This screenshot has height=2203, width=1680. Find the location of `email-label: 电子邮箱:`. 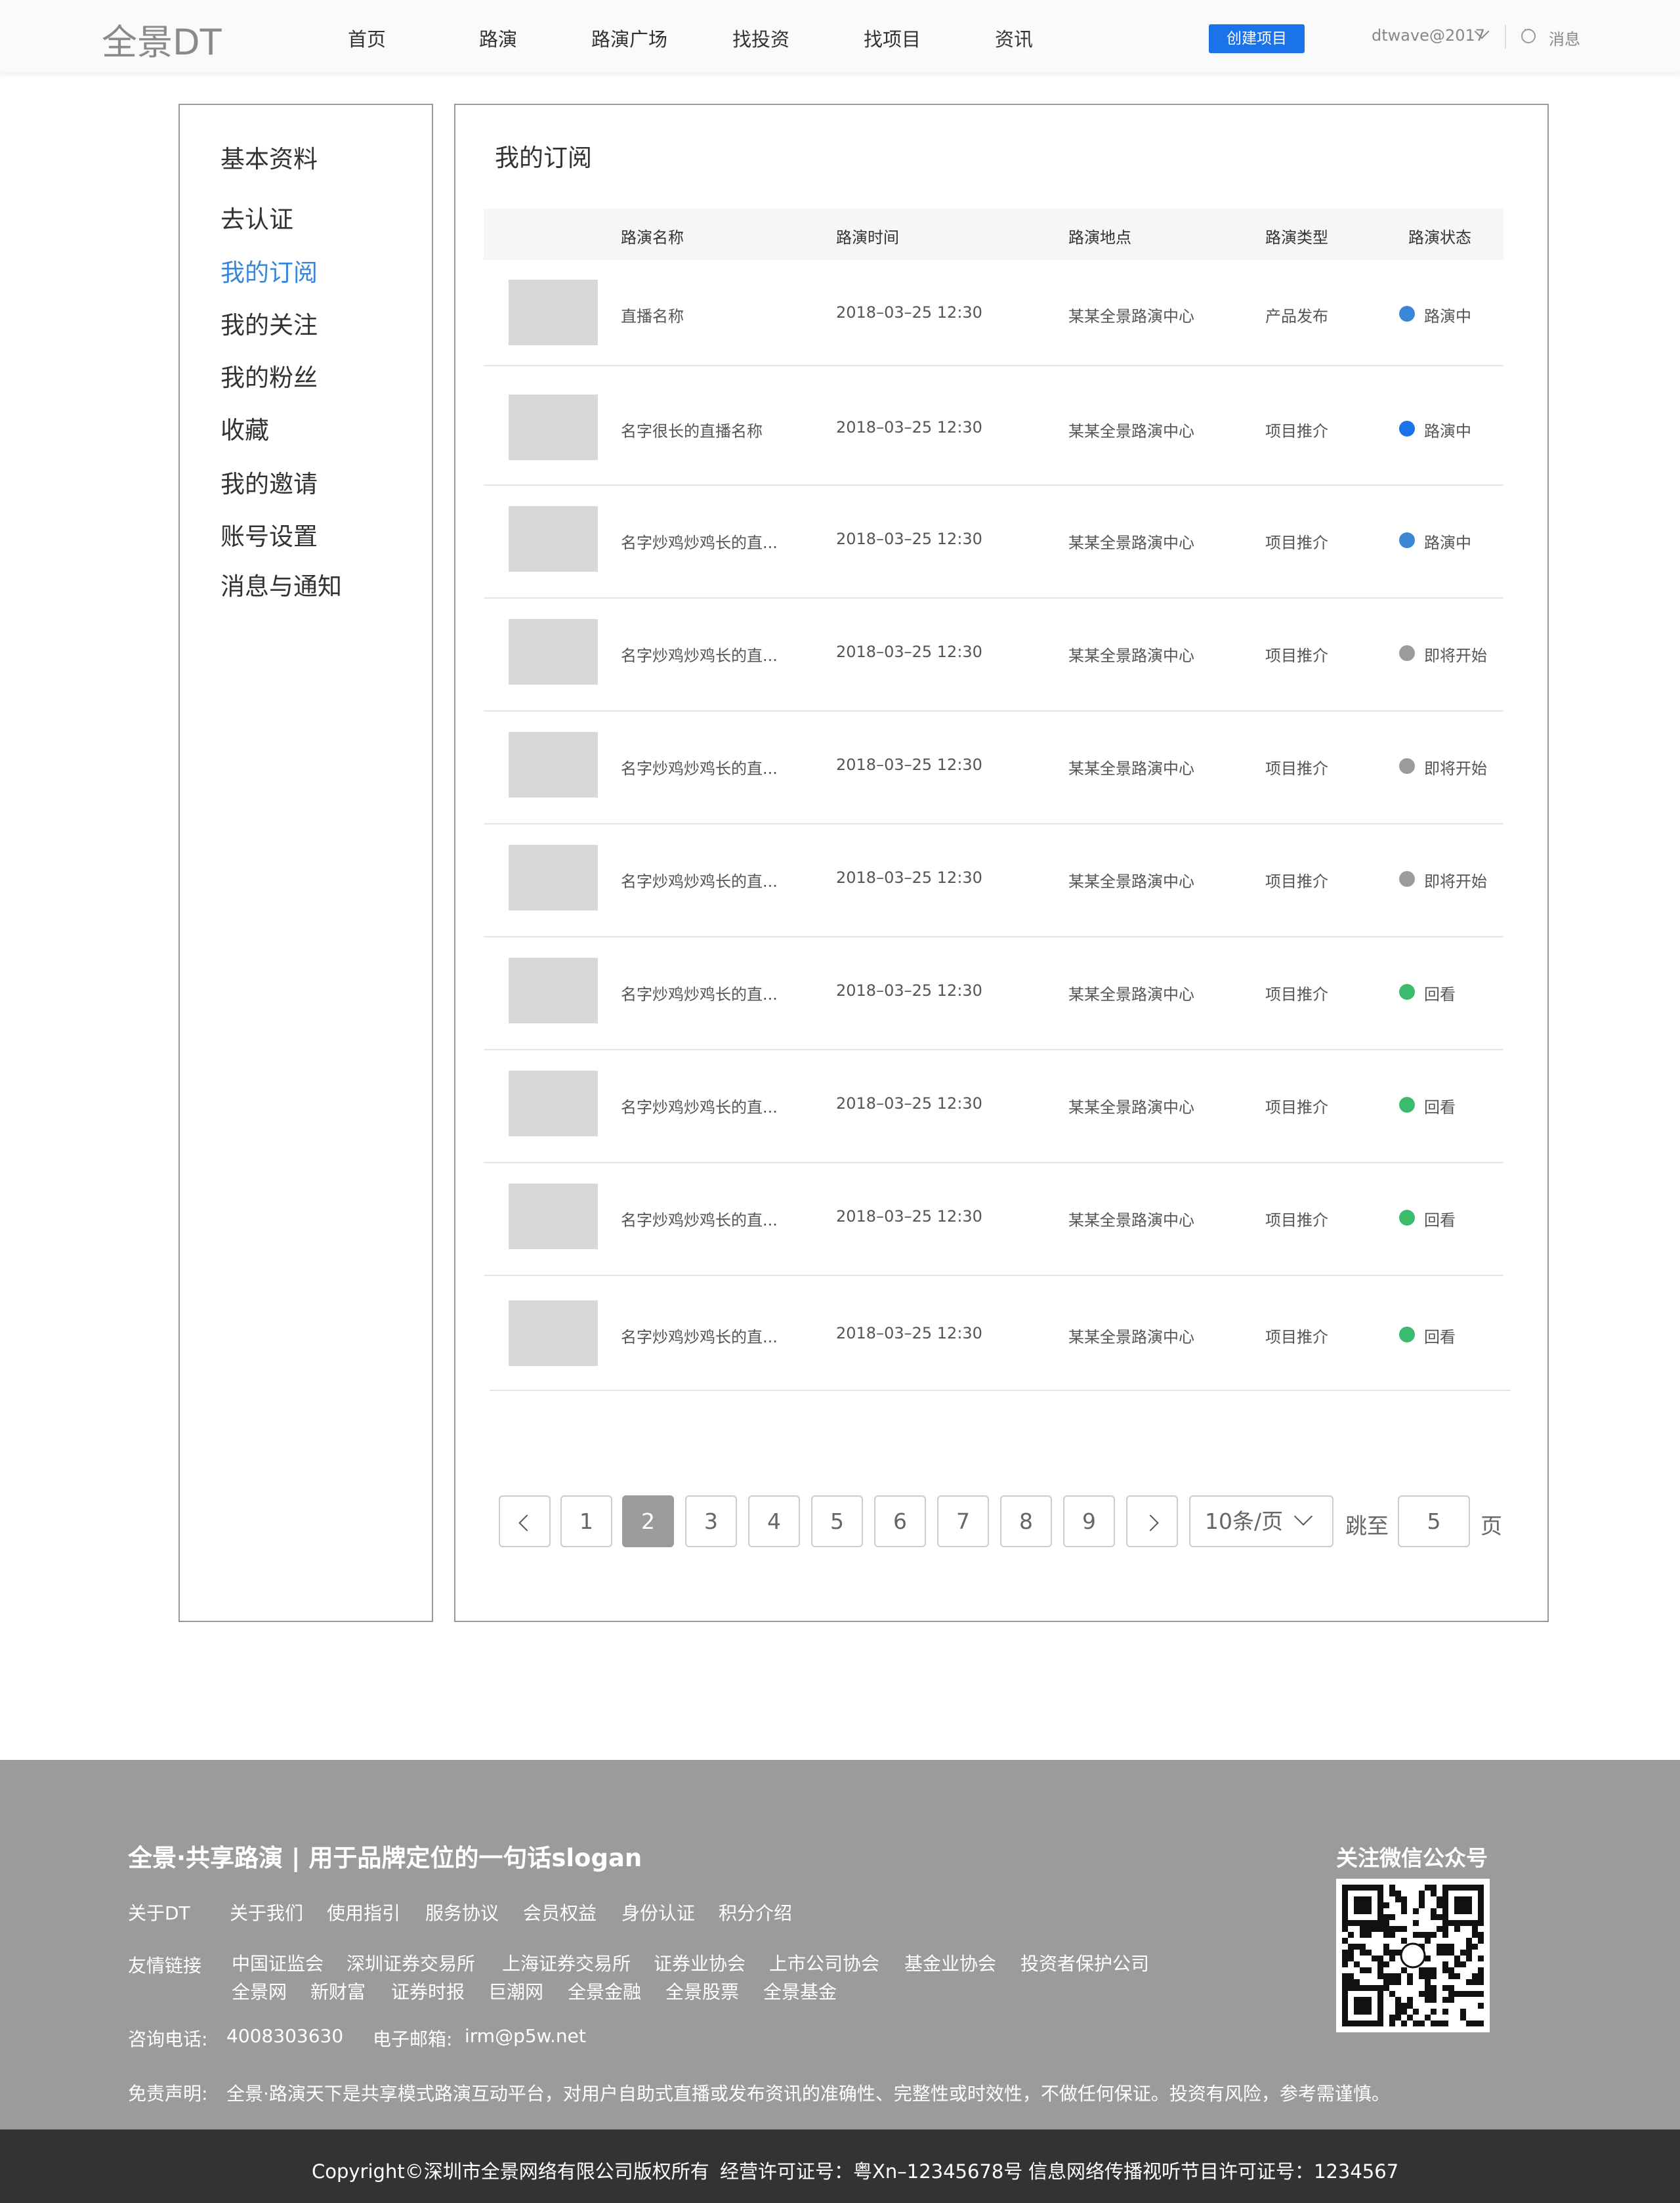

email-label: 电子邮箱: is located at coordinates (413, 2039).